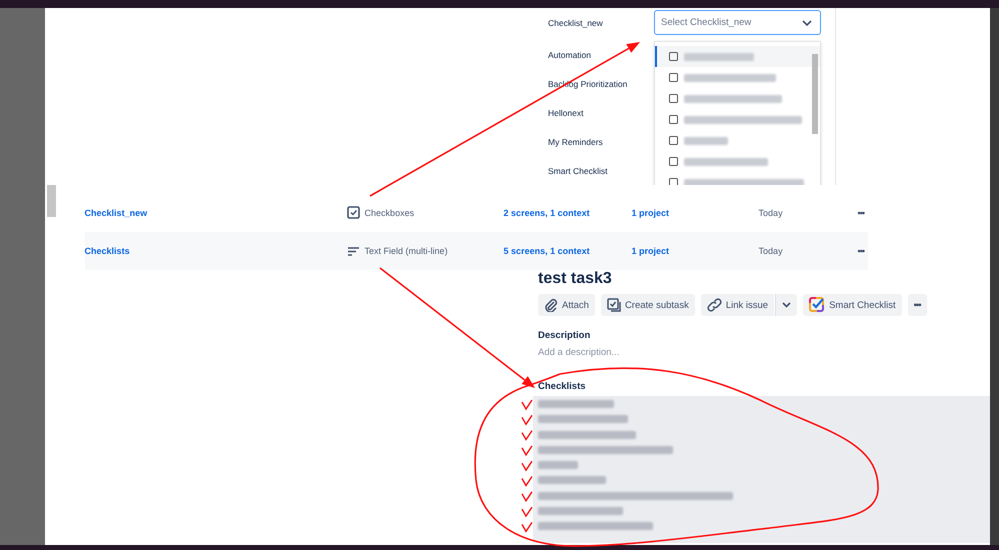 The image size is (999, 550). What do you see at coordinates (566, 113) in the screenshot?
I see `field-label: Hellonext` at bounding box center [566, 113].